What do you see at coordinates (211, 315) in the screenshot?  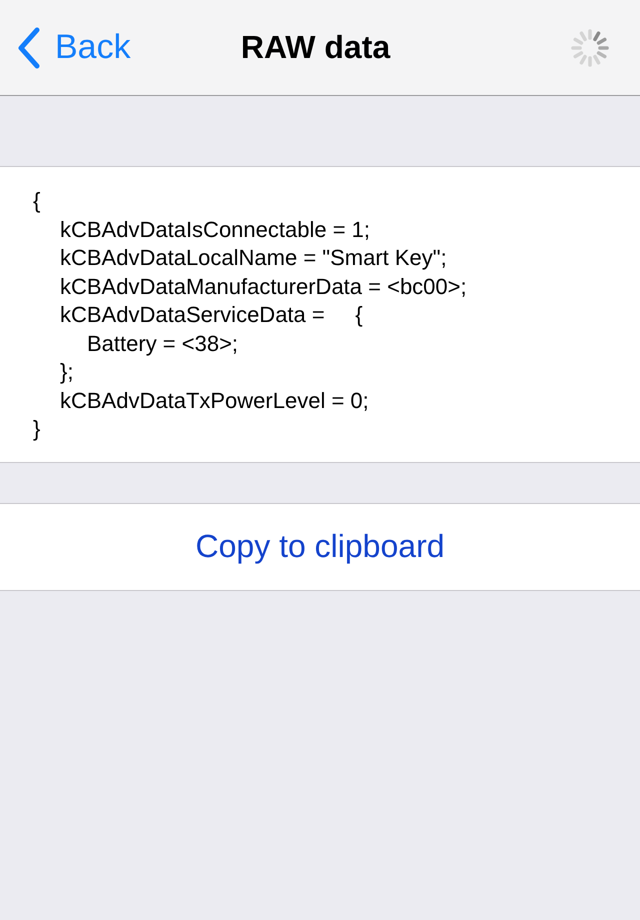 I see `code-line: kCBAdvDataServiceData = {` at bounding box center [211, 315].